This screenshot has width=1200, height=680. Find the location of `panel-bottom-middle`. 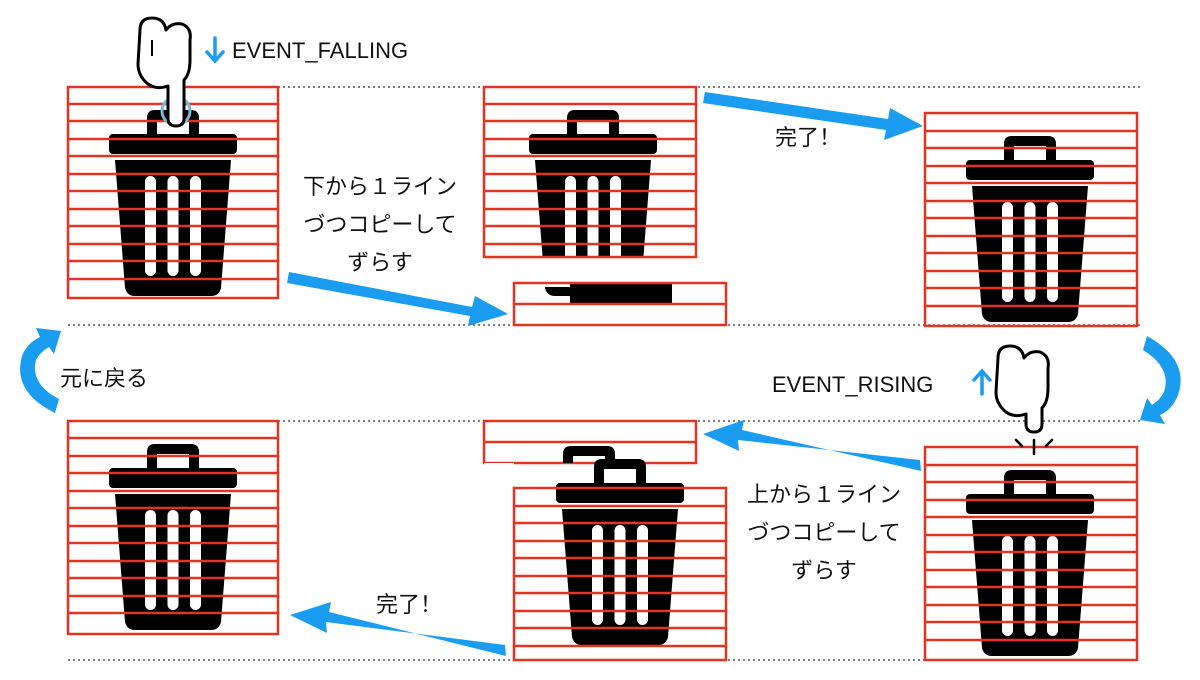

panel-bottom-middle is located at coordinates (605, 540).